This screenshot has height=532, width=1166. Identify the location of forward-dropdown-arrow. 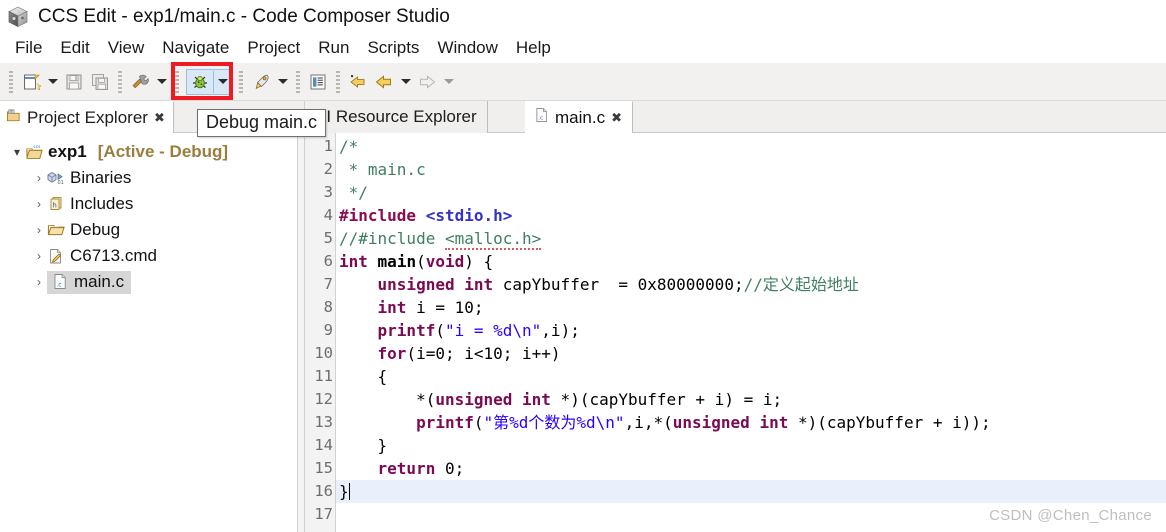
(448, 82).